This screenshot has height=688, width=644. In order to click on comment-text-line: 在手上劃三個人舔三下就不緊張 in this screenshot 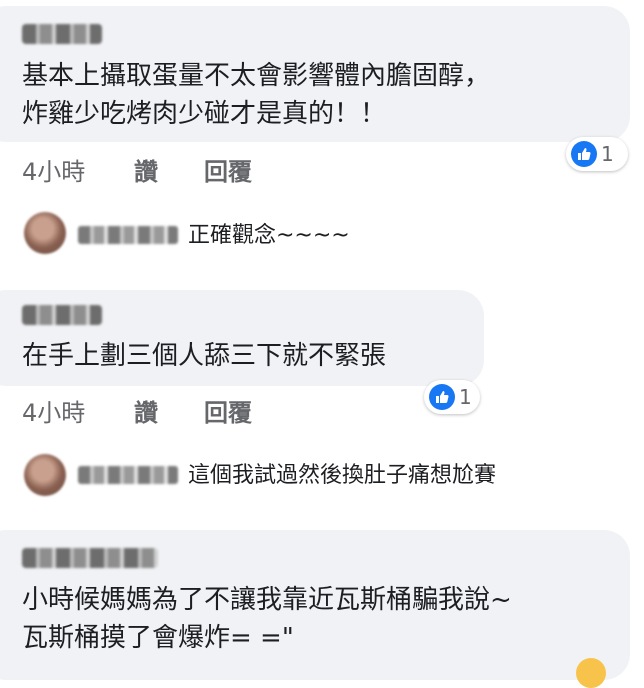, I will do `click(204, 356)`.